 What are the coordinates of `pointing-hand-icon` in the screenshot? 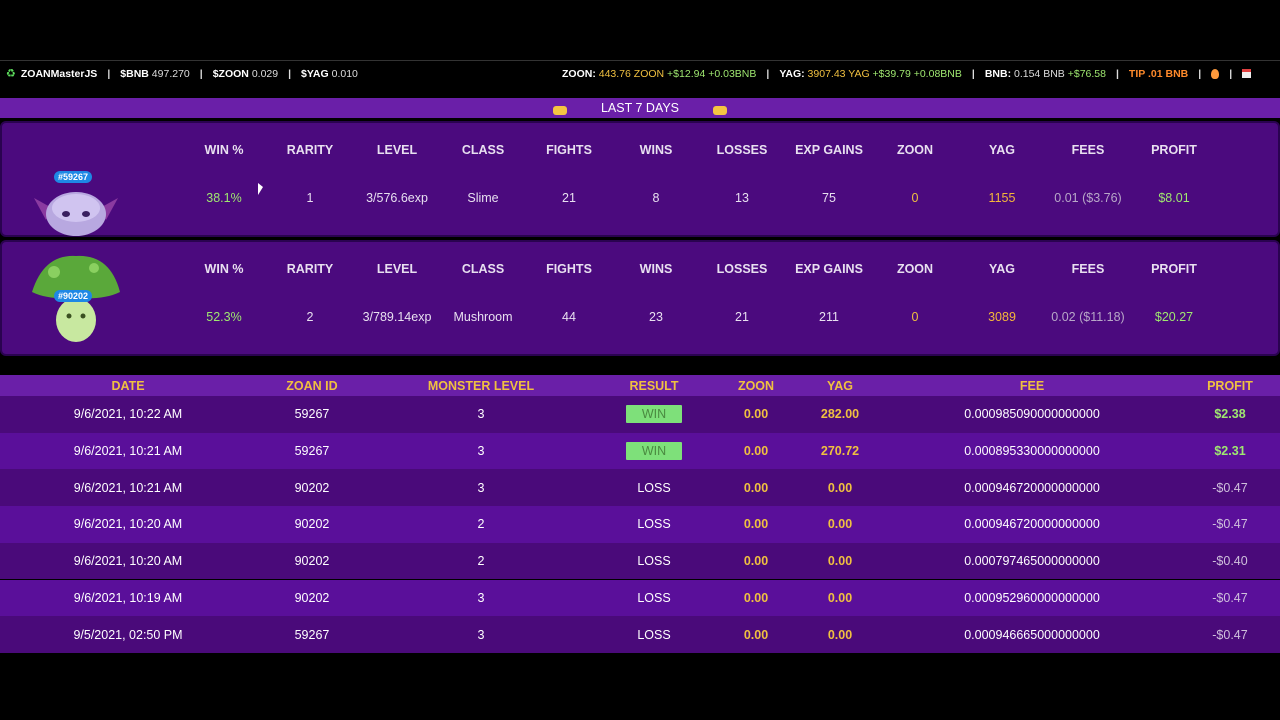 It's located at (720, 110).